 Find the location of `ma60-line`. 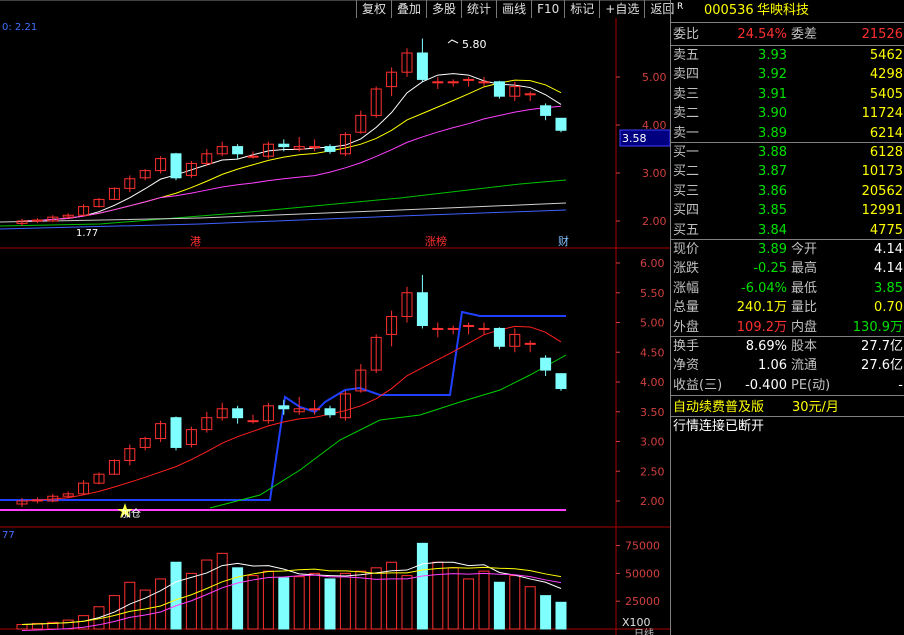

ma60-line is located at coordinates (283, 203).